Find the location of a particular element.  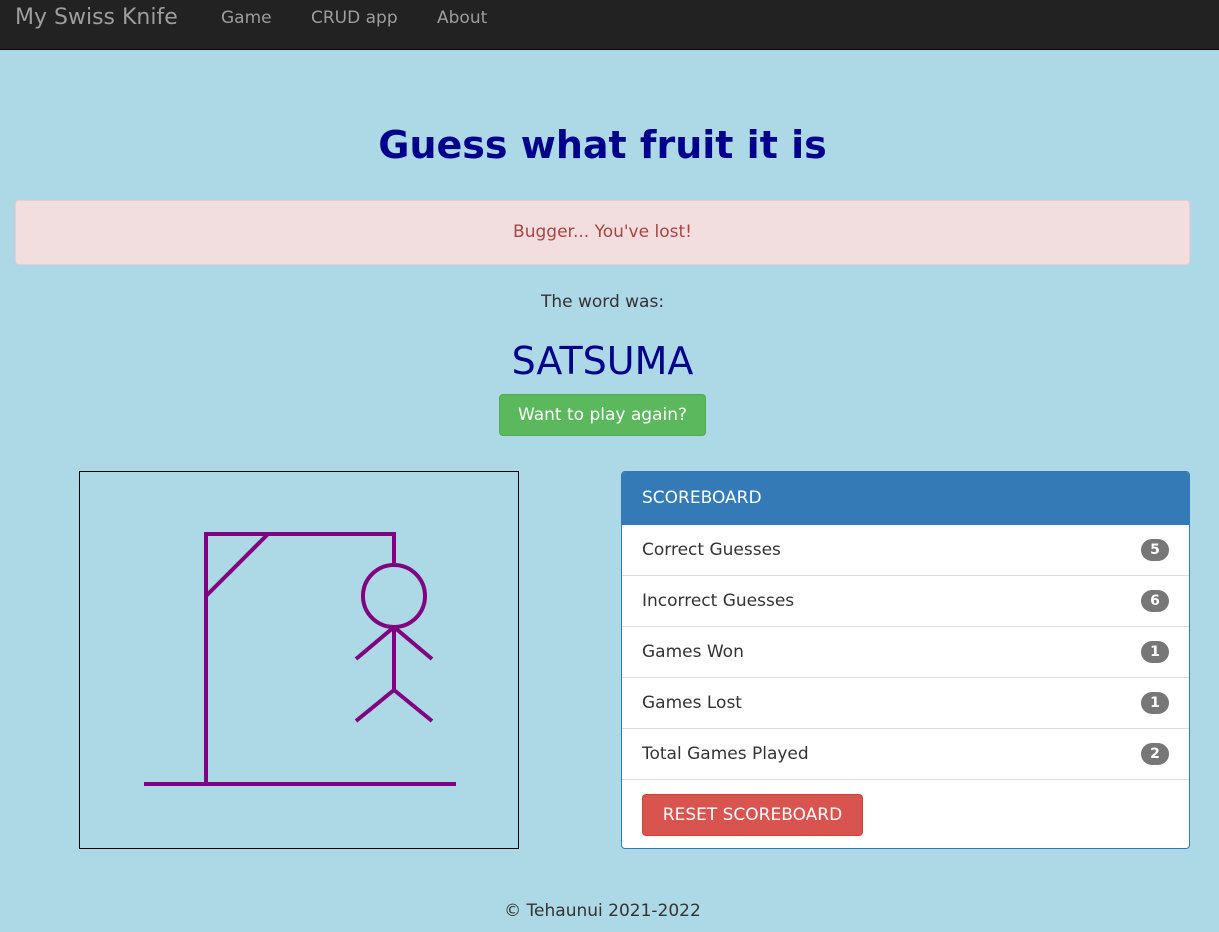

hangman-canvas is located at coordinates (299, 660).